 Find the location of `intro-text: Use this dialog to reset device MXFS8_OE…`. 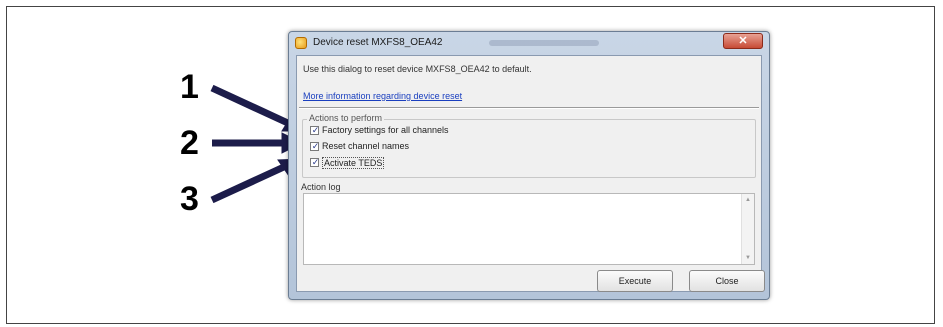

intro-text: Use this dialog to reset device MXFS8_OE… is located at coordinates (417, 69).